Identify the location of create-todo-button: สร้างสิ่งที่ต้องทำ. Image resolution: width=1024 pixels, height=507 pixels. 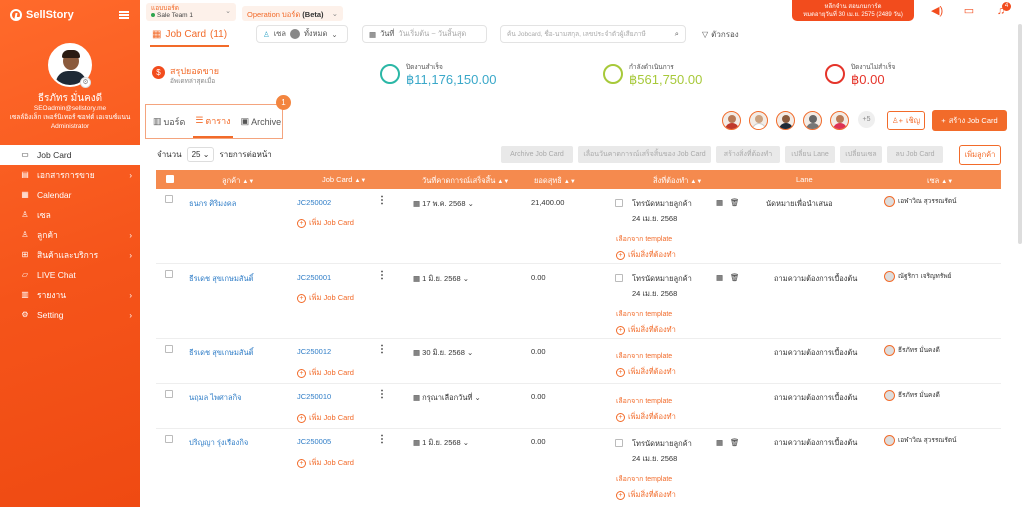
(748, 154).